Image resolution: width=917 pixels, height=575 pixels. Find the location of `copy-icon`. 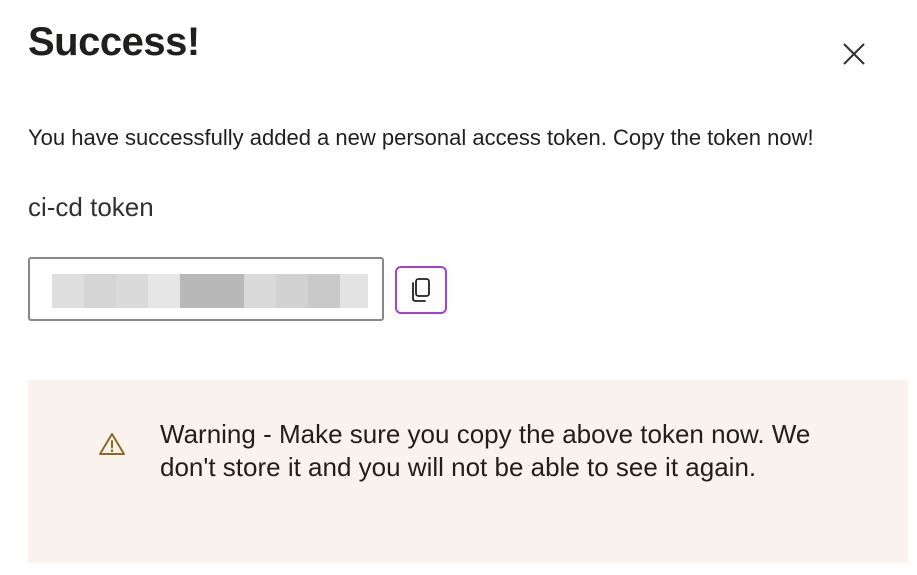

copy-icon is located at coordinates (421, 290).